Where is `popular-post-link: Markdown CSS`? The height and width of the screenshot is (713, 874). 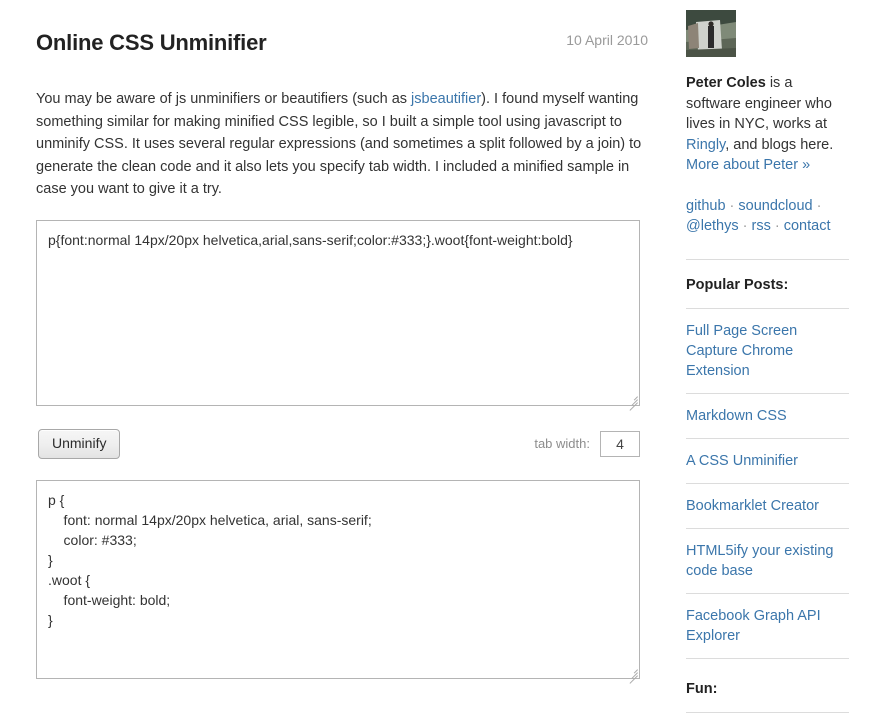 popular-post-link: Markdown CSS is located at coordinates (767, 416).